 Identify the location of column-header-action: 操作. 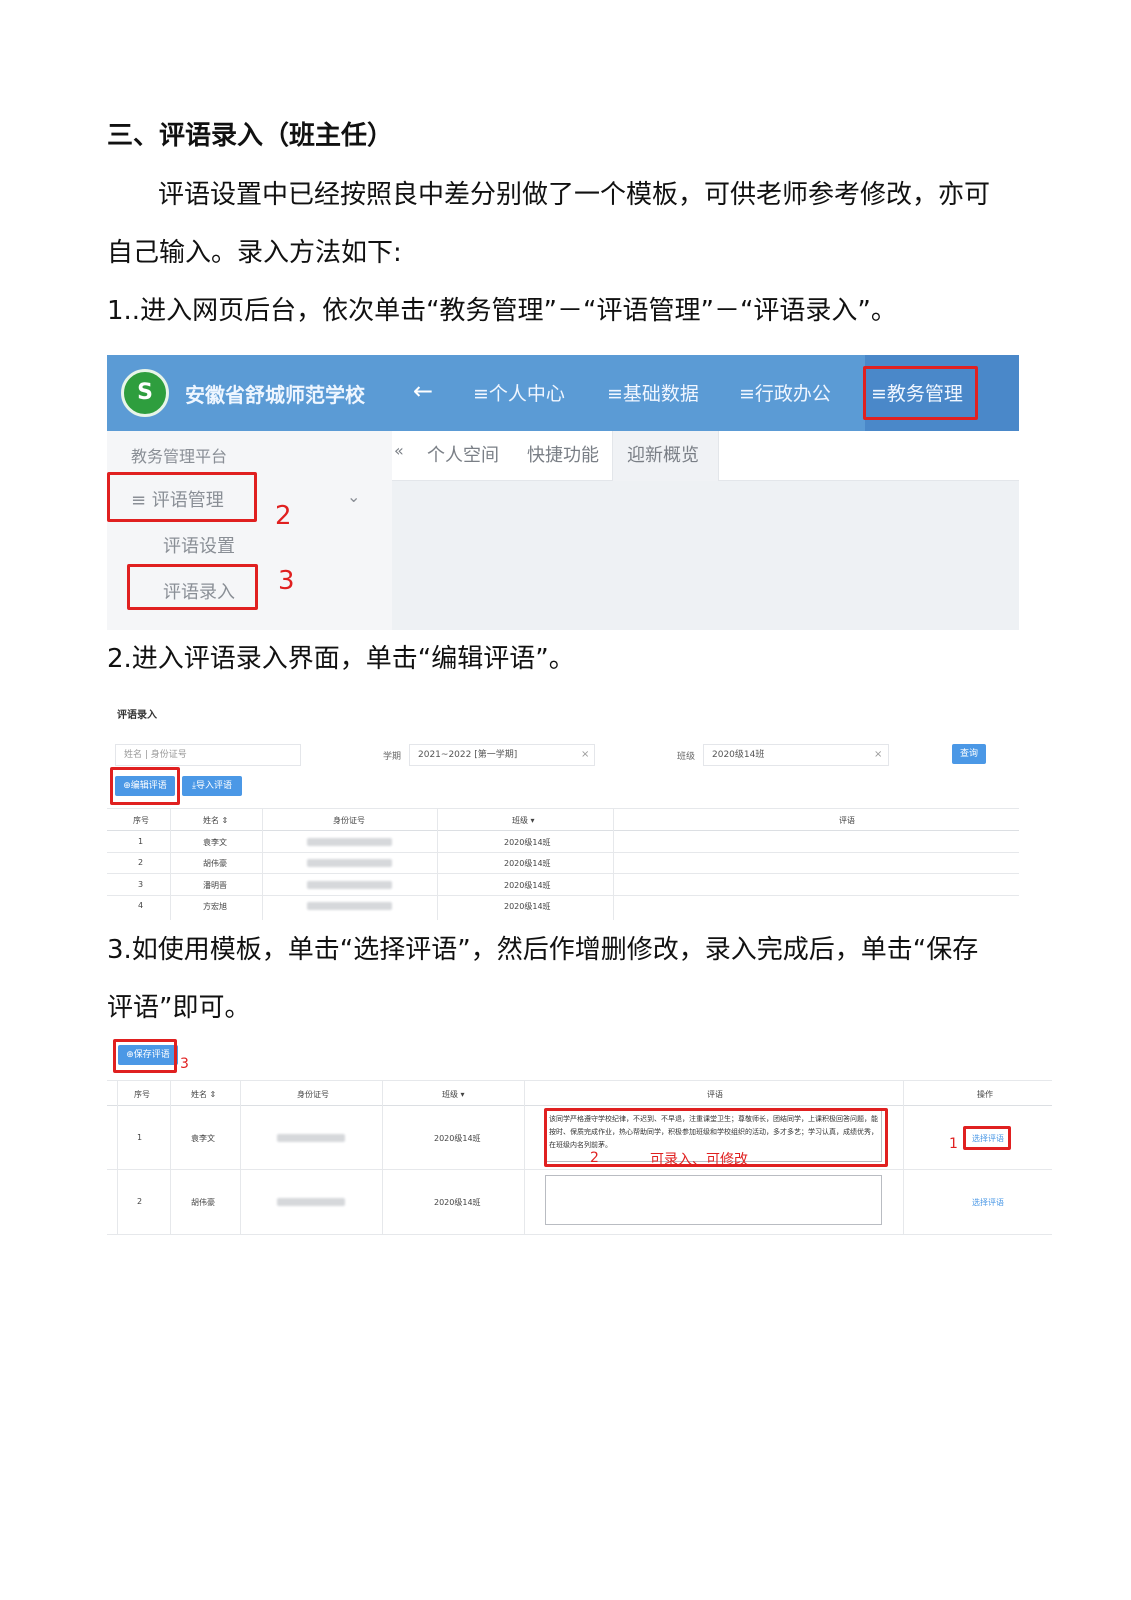
(985, 1094).